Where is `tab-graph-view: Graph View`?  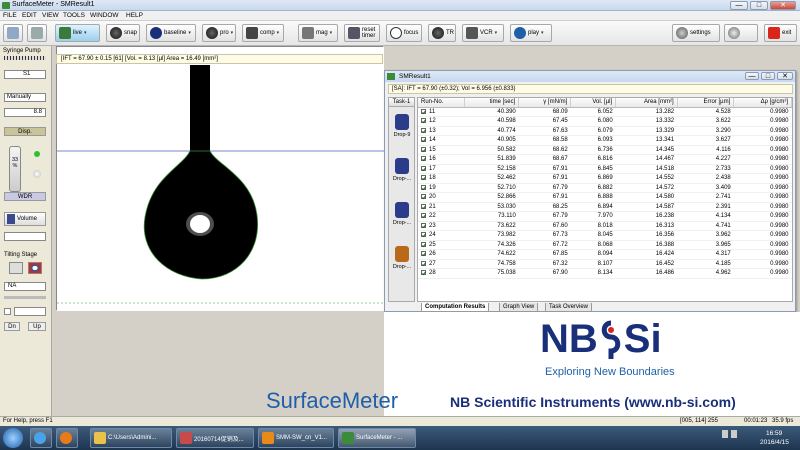
tab-graph-view: Graph View is located at coordinates (519, 307).